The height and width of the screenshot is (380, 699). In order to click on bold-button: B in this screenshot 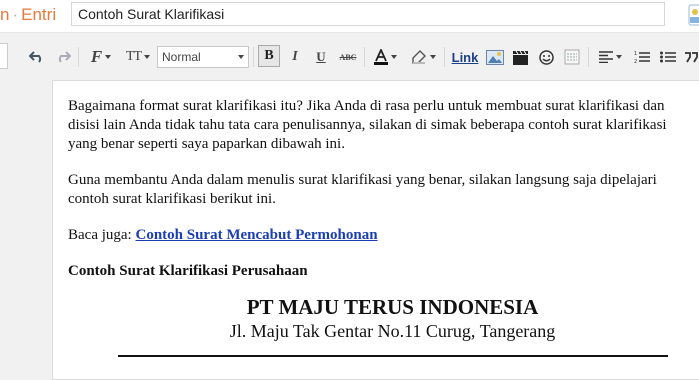, I will do `click(269, 56)`.